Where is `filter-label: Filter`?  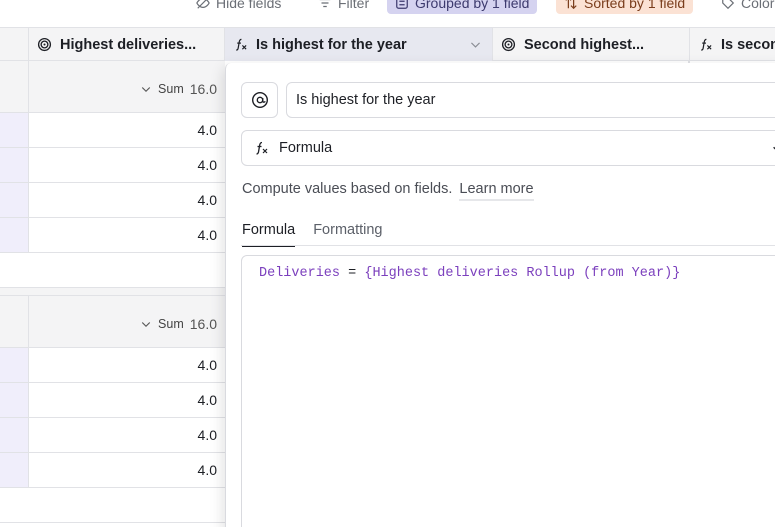
filter-label: Filter is located at coordinates (354, 5).